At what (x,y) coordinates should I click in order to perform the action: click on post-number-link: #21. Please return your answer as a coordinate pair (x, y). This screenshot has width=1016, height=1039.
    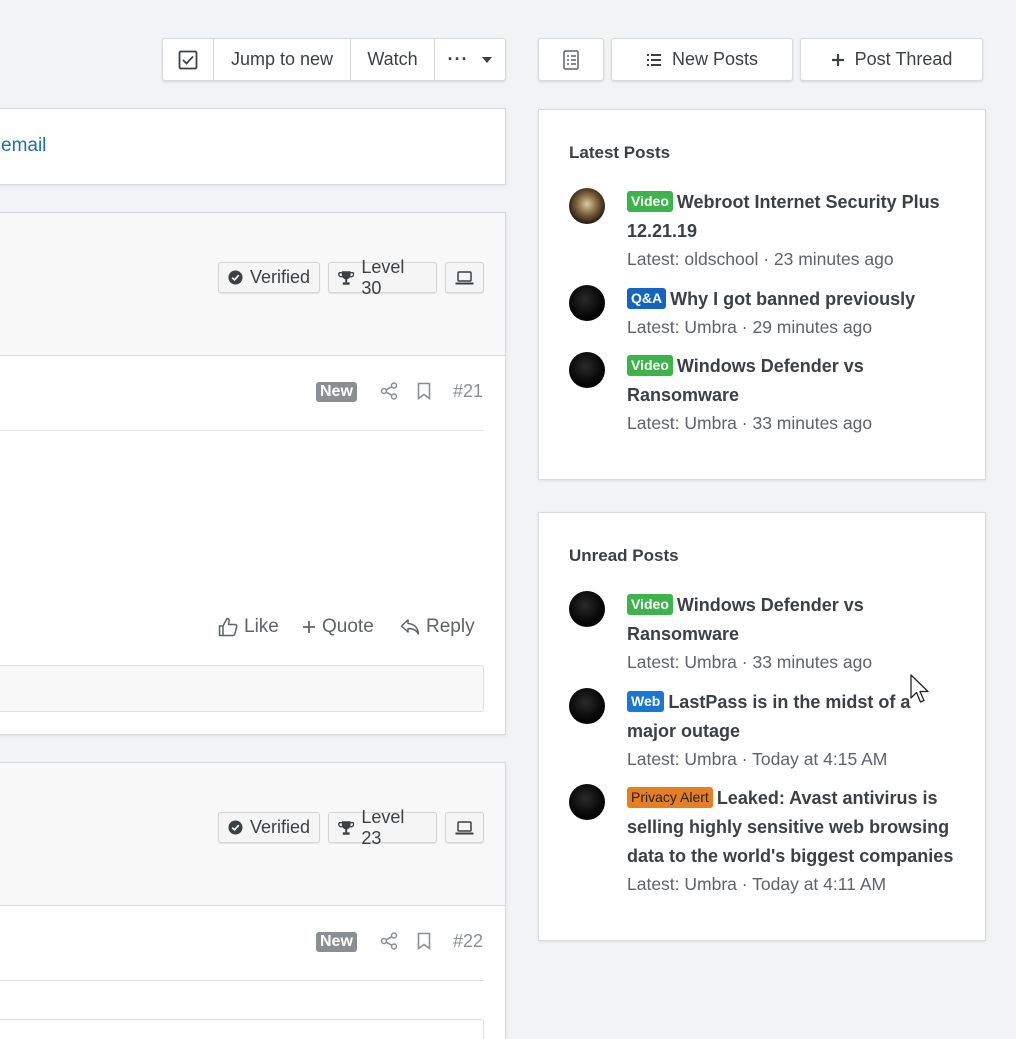
    Looking at the image, I should click on (468, 391).